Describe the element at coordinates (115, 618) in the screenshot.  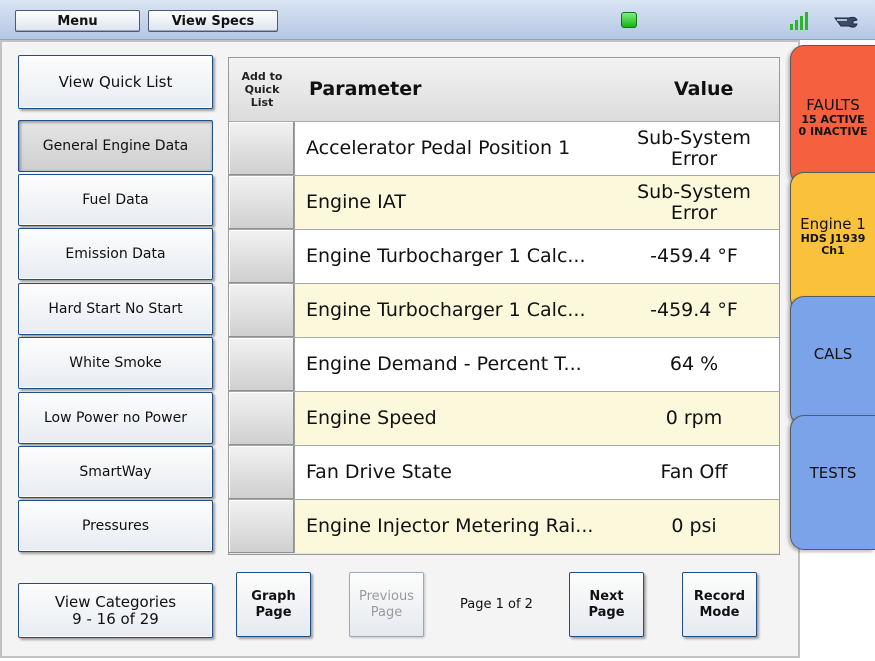
I see `view-categories-range: 9 - 16 of 29` at that location.